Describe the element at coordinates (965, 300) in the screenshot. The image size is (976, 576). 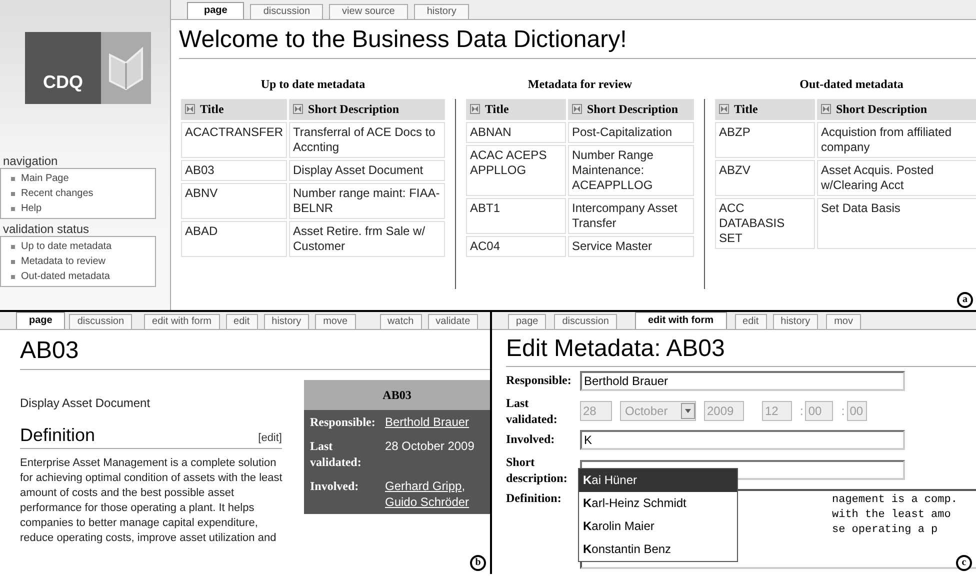
I see `figure-label: a` at that location.